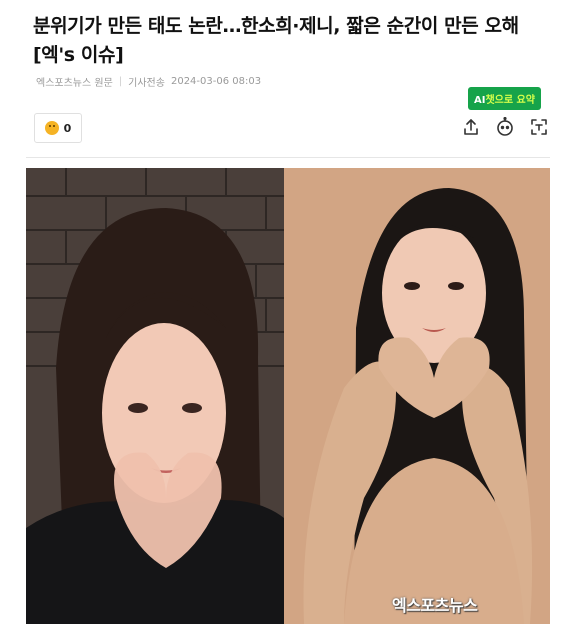  I want to click on source-link: 엑스포츠뉴스 원문, so click(74, 81).